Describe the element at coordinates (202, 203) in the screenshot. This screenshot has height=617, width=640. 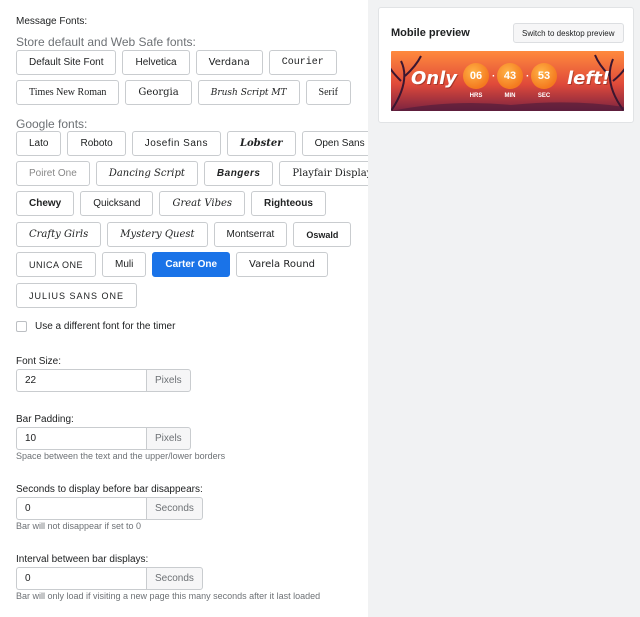
I see `font-option-great-vibes: Great Vibes` at that location.